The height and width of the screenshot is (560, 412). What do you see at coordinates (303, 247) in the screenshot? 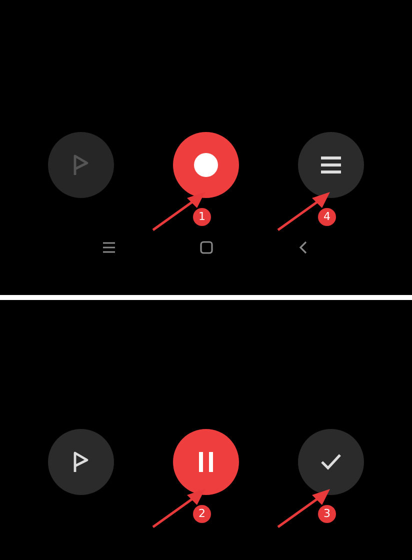
I see `back-icon` at bounding box center [303, 247].